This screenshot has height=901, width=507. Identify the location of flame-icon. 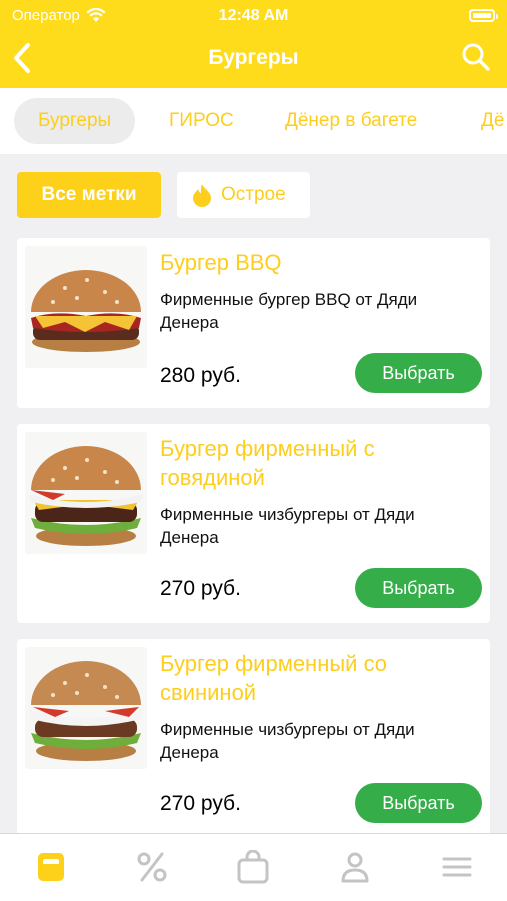
(202, 195).